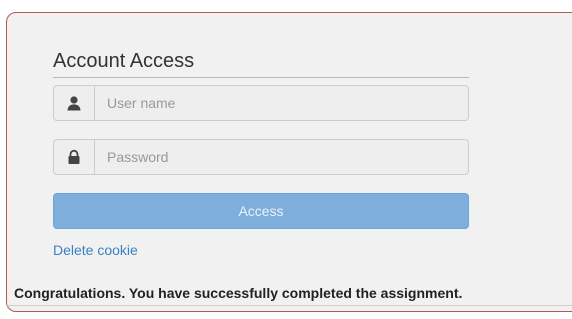 Image resolution: width=572 pixels, height=319 pixels. What do you see at coordinates (261, 211) in the screenshot?
I see `access-button: Access` at bounding box center [261, 211].